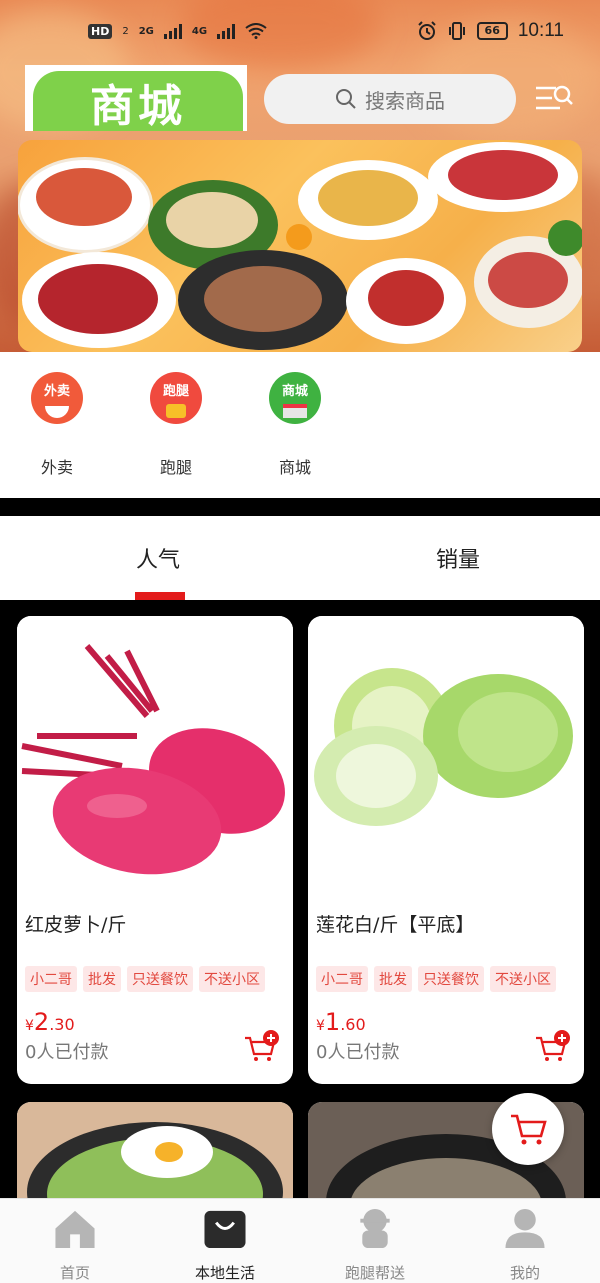 The image size is (600, 1283). Describe the element at coordinates (426, 30) in the screenshot. I see `alarm-icon` at that location.